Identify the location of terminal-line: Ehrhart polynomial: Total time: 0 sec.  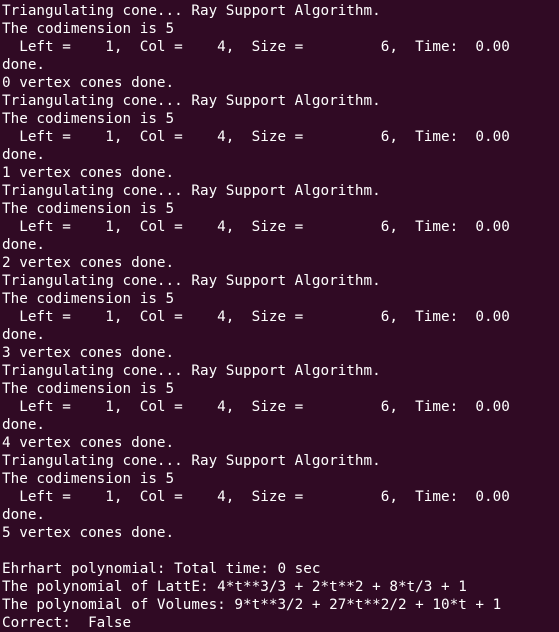
(161, 569).